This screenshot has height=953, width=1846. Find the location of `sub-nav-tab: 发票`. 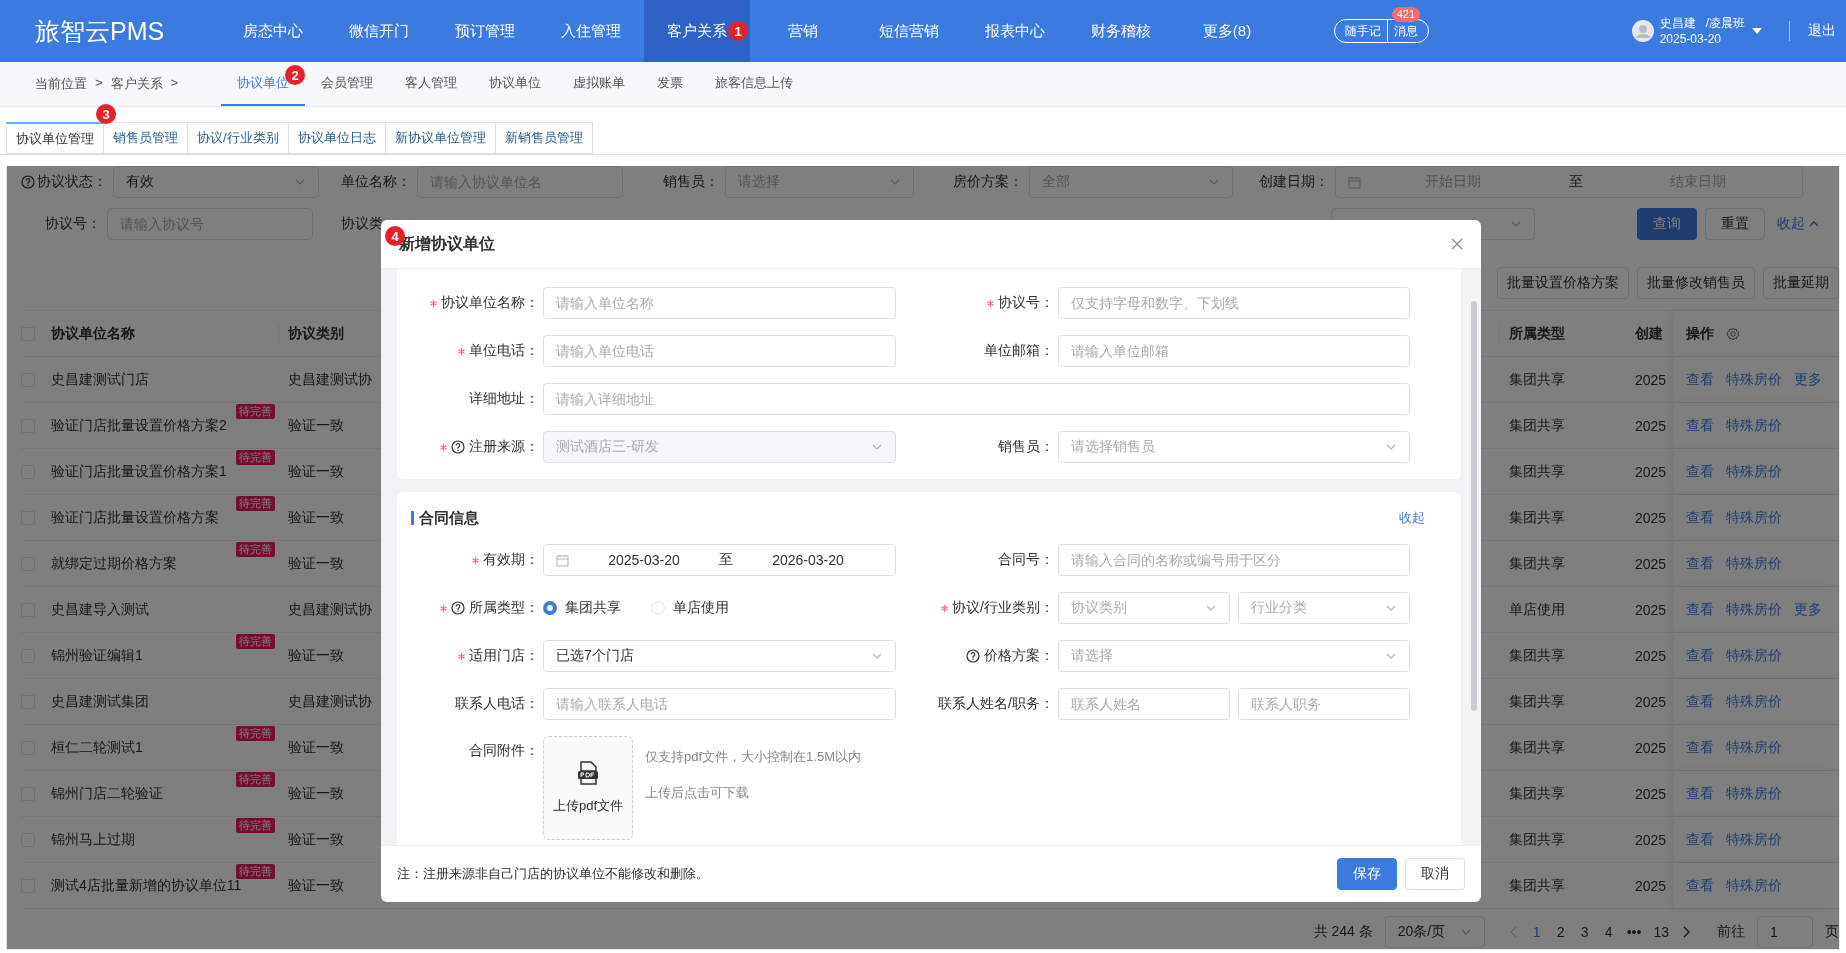

sub-nav-tab: 发票 is located at coordinates (670, 84).